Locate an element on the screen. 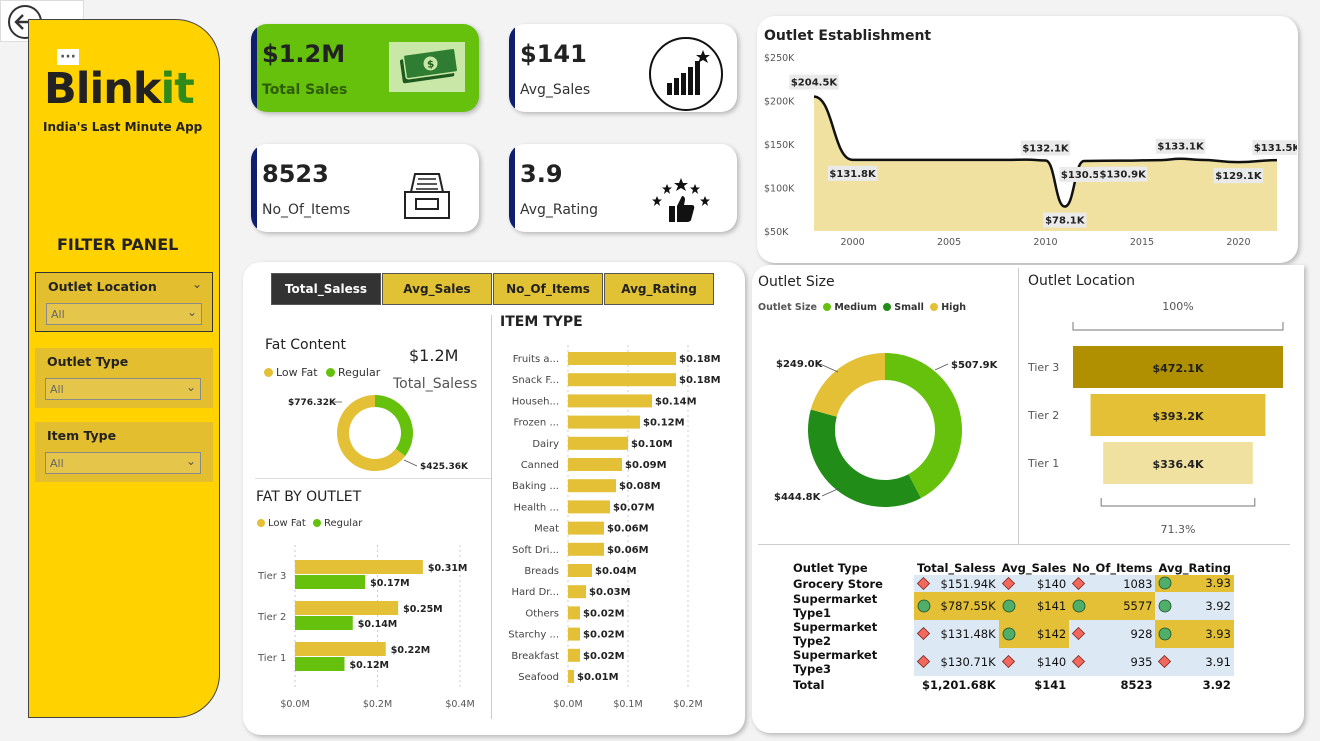 This screenshot has height=741, width=1320. cell-value: 3.93 is located at coordinates (1218, 583).